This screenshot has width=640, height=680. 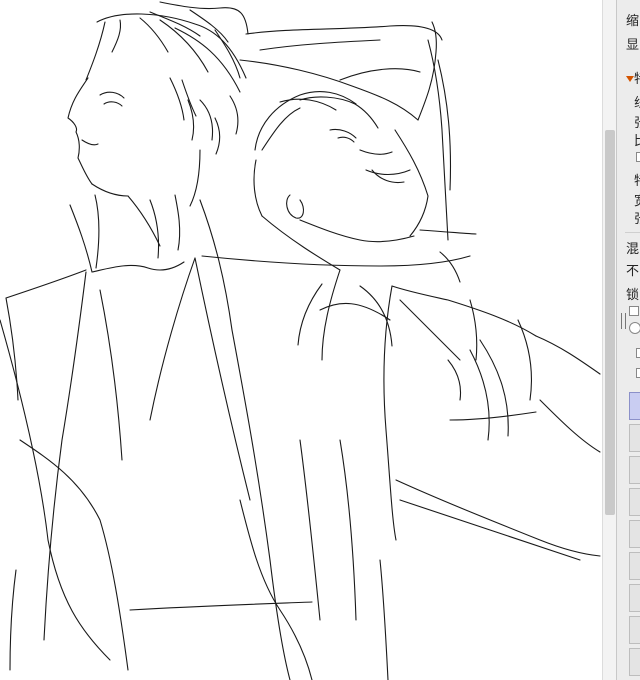 I want to click on panel-label-special: 特, so click(x=637, y=79).